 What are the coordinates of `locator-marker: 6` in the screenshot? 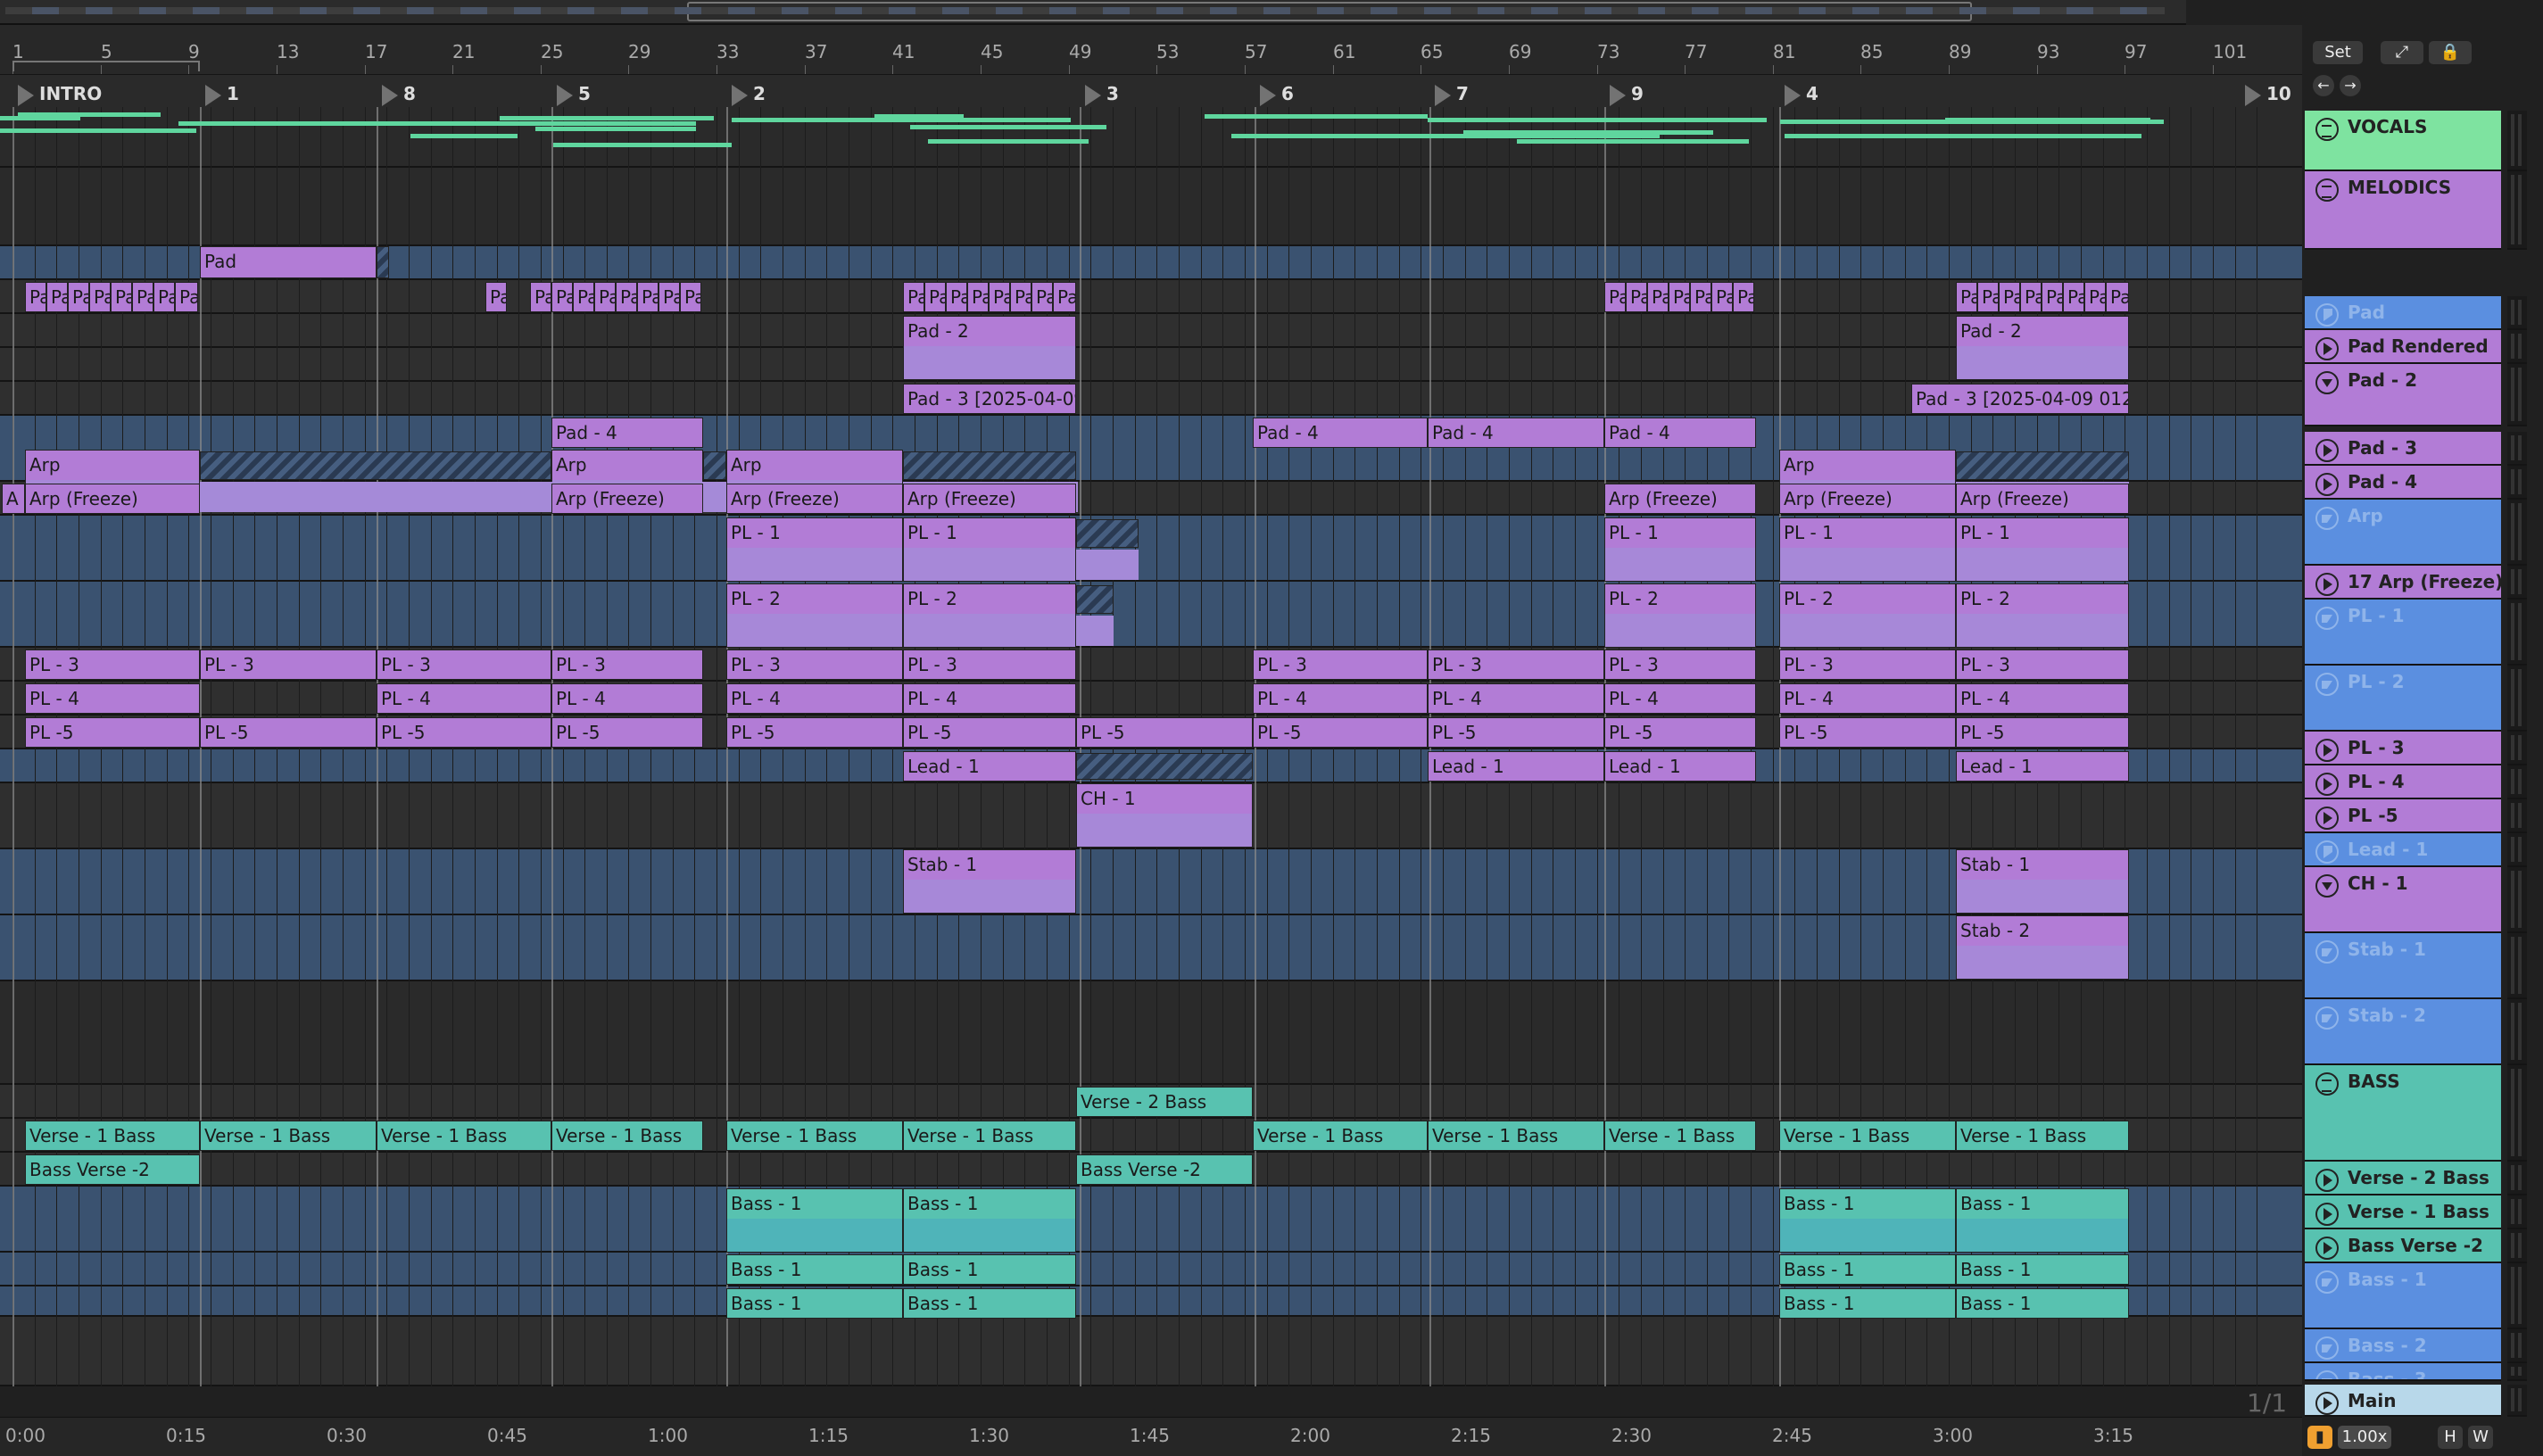 It's located at (1277, 94).